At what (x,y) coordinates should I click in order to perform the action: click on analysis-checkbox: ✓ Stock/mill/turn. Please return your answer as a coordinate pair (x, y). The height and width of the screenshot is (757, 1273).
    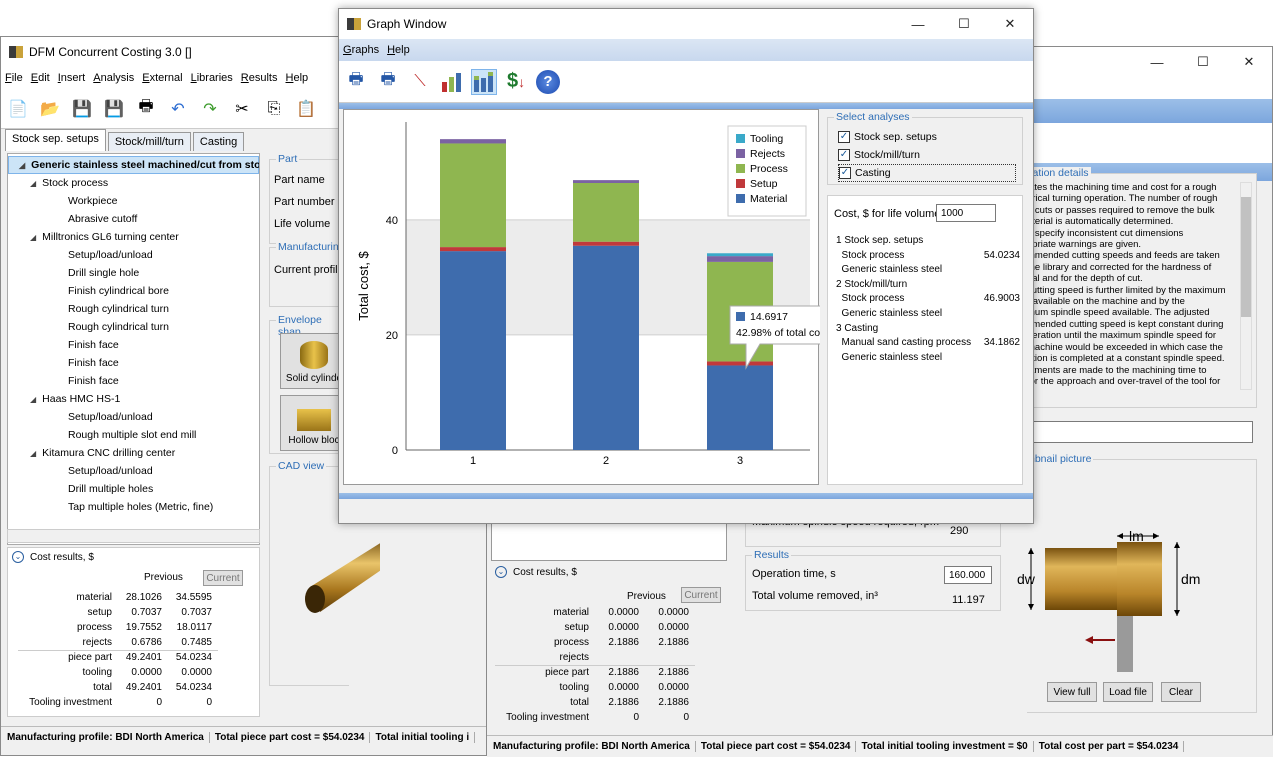
    Looking at the image, I should click on (927, 155).